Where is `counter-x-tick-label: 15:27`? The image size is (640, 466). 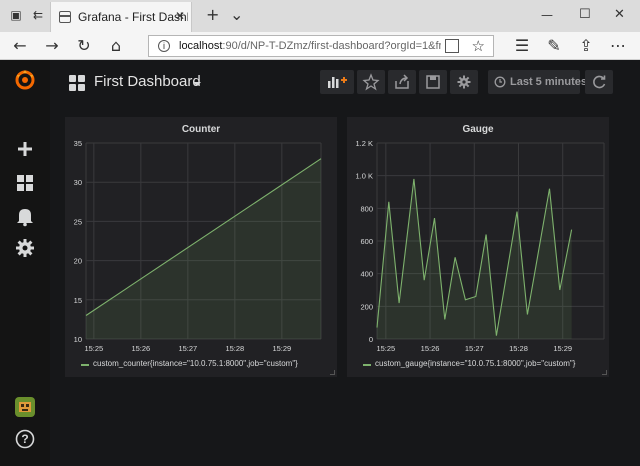
counter-x-tick-label: 15:27 is located at coordinates (187, 348).